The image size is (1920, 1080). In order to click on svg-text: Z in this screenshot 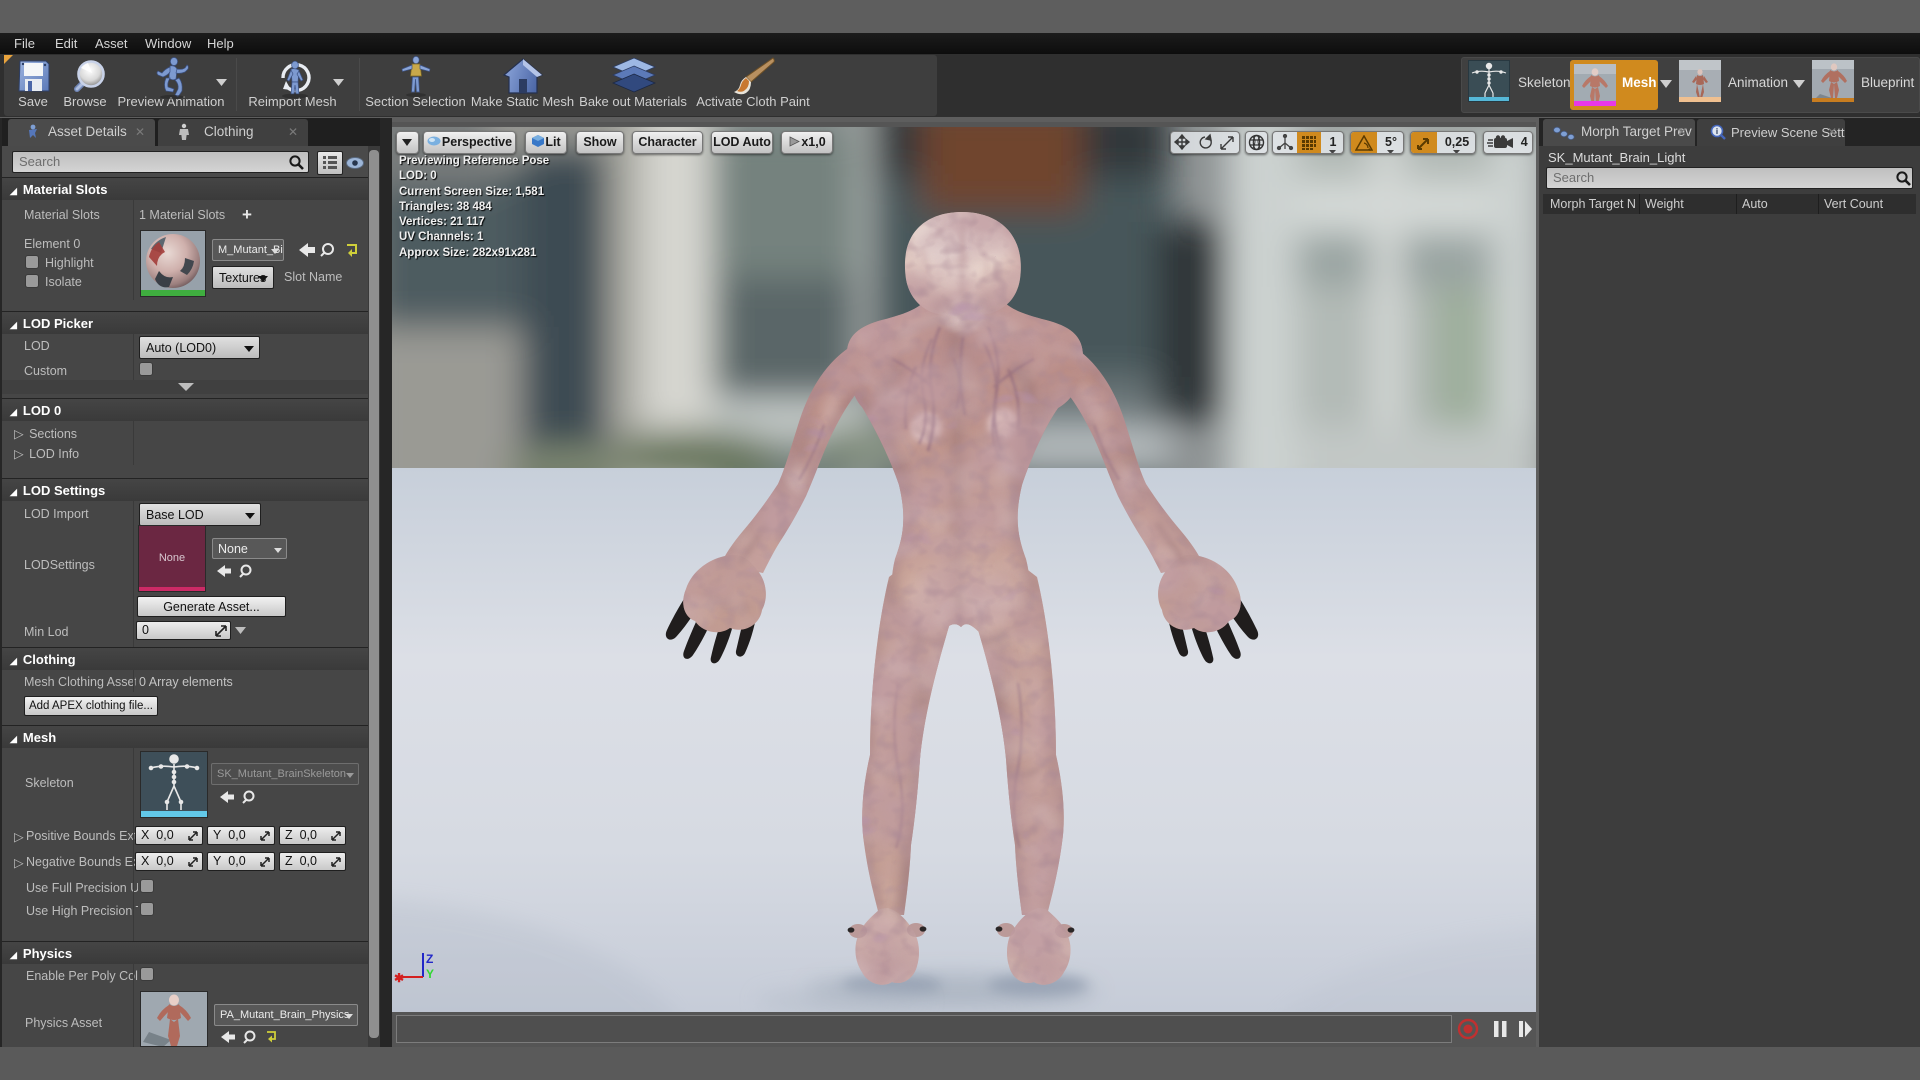, I will do `click(429, 959)`.